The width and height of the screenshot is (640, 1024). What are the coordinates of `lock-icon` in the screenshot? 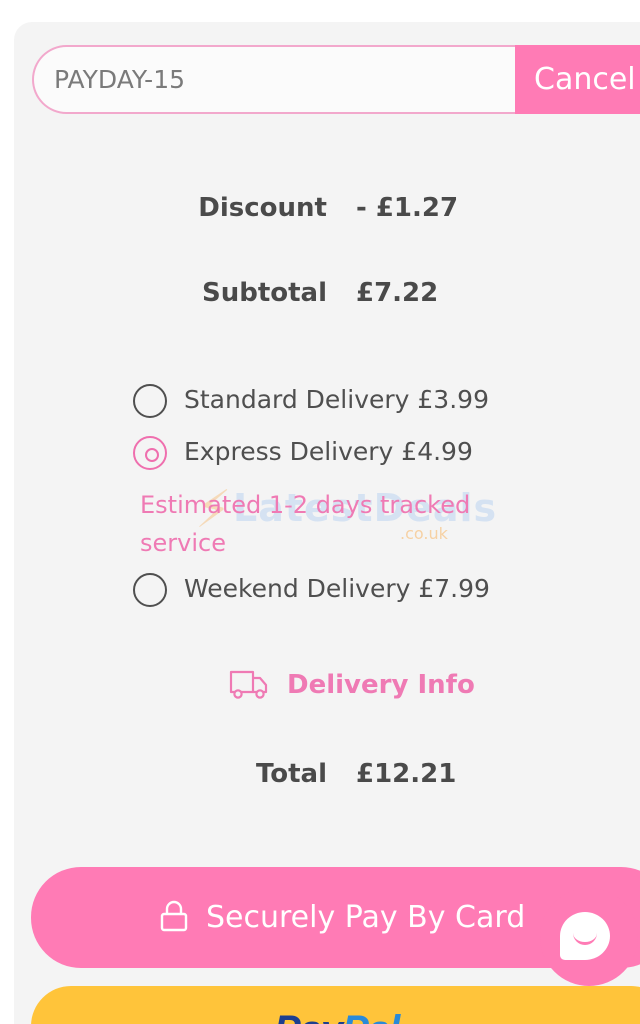 It's located at (174, 916).